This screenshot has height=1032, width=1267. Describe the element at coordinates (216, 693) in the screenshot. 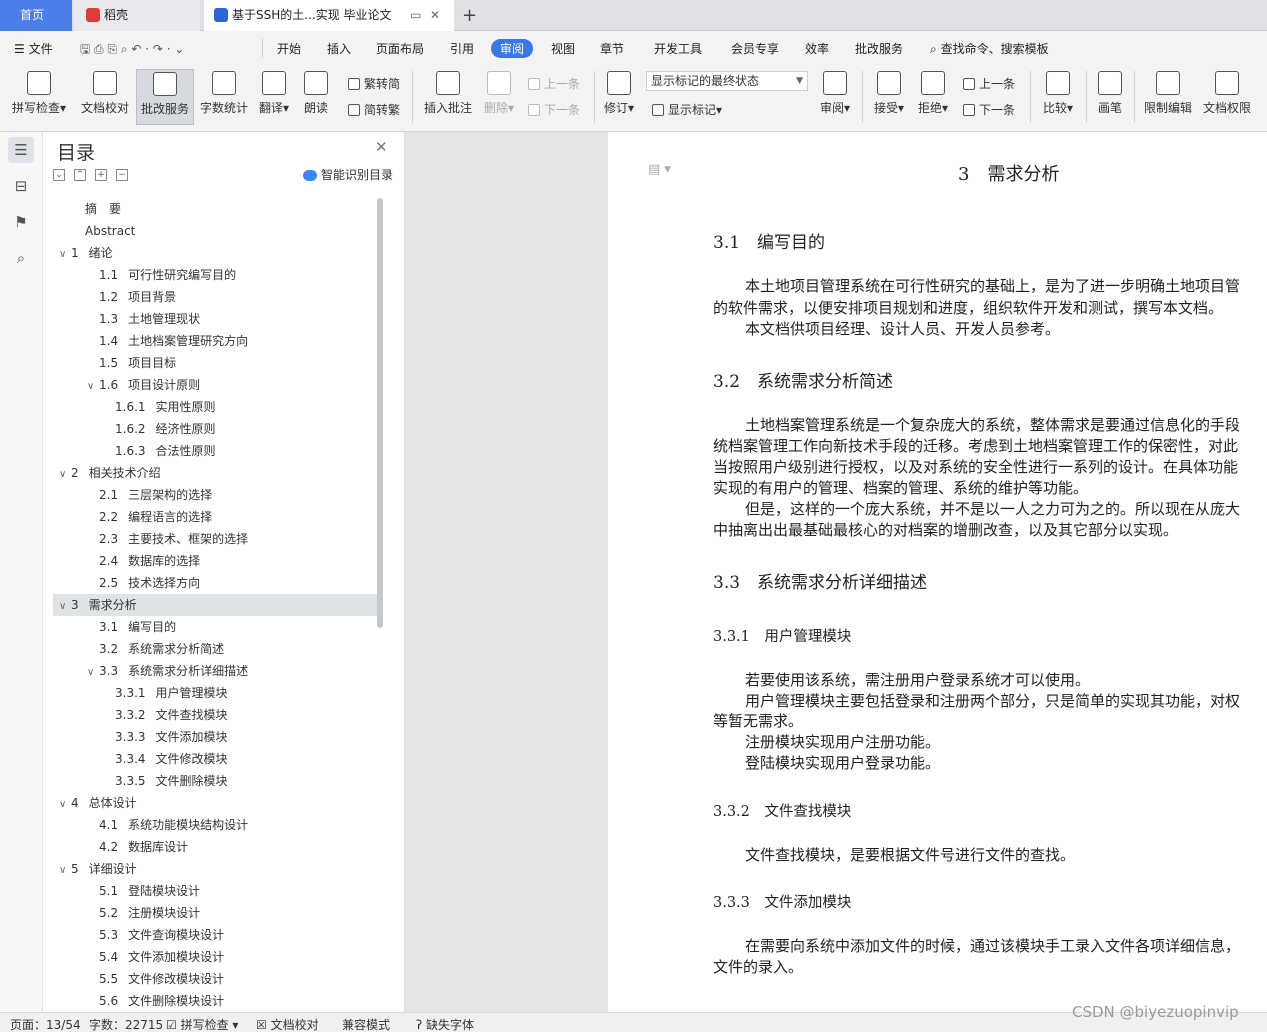

I see `toc-item: 3.3.1 用户管理模块` at that location.